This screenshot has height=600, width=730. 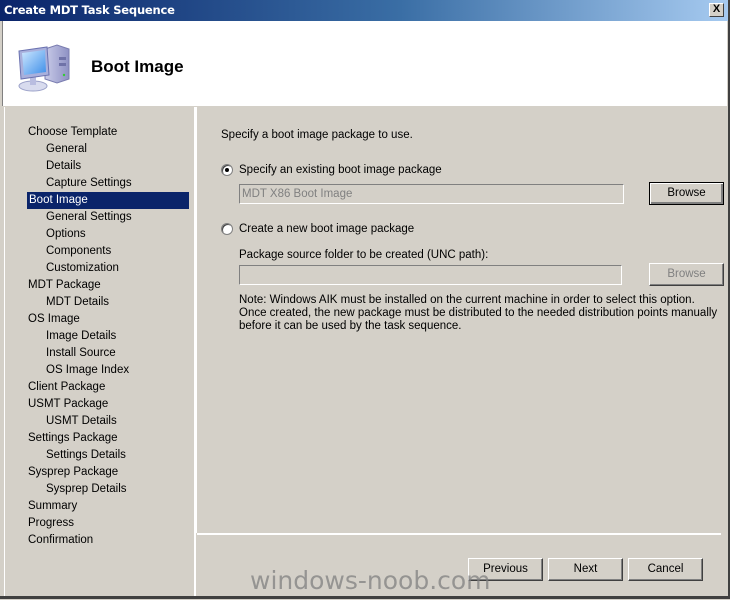 I want to click on title-bar: Create MDT Task Sequence X, so click(x=364, y=10).